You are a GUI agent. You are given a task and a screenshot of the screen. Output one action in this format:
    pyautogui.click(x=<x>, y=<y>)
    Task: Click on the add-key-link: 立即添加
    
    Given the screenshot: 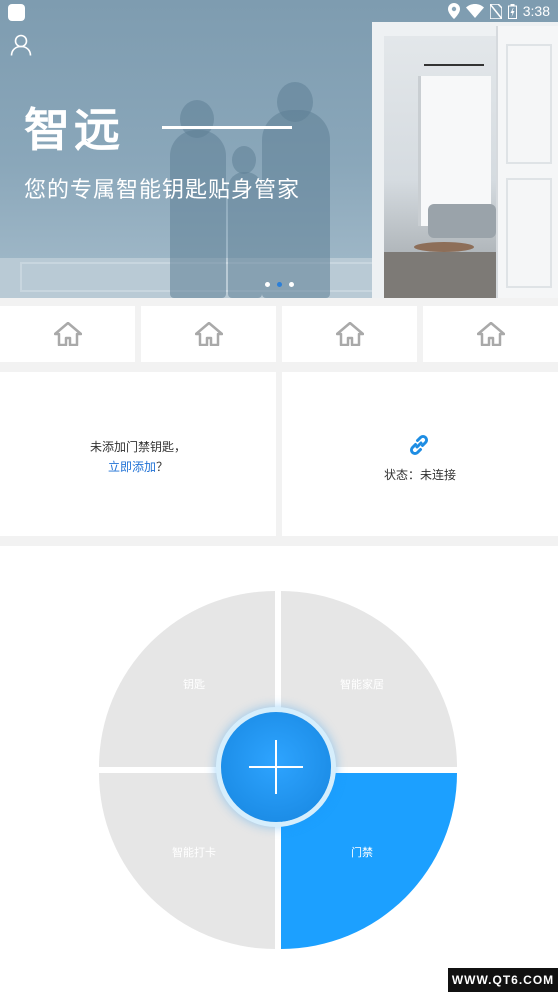 What is the action you would take?
    pyautogui.click(x=132, y=467)
    